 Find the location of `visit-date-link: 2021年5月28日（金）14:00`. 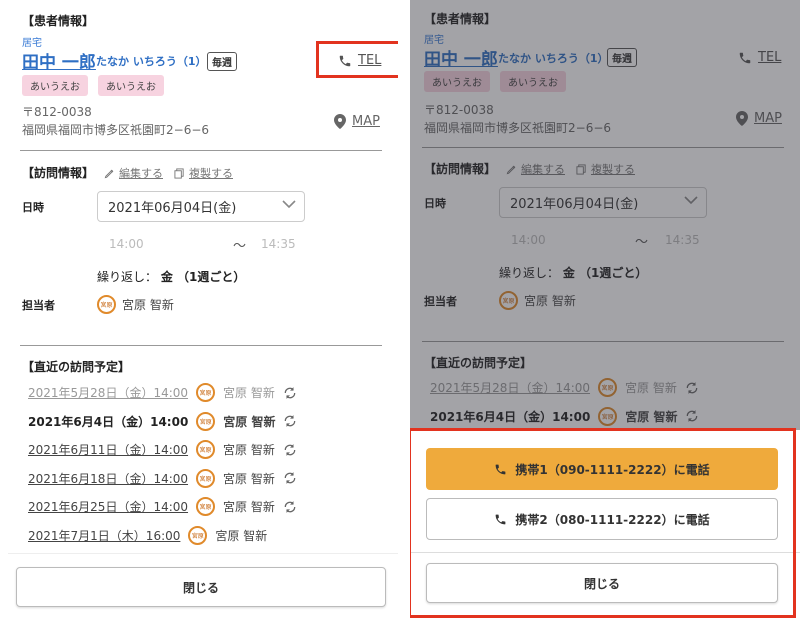

visit-date-link: 2021年5月28日（金）14:00 is located at coordinates (108, 392).